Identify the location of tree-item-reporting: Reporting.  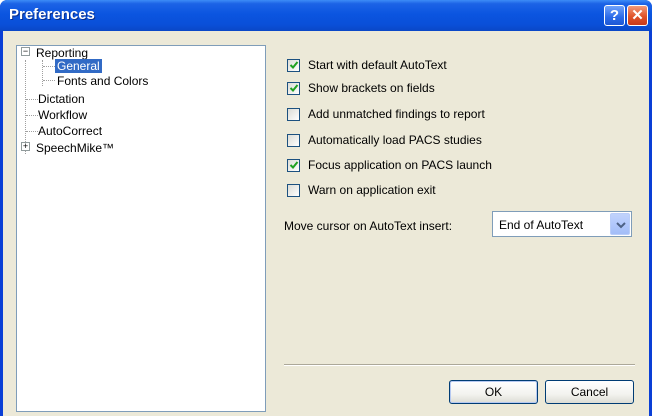
(62, 53).